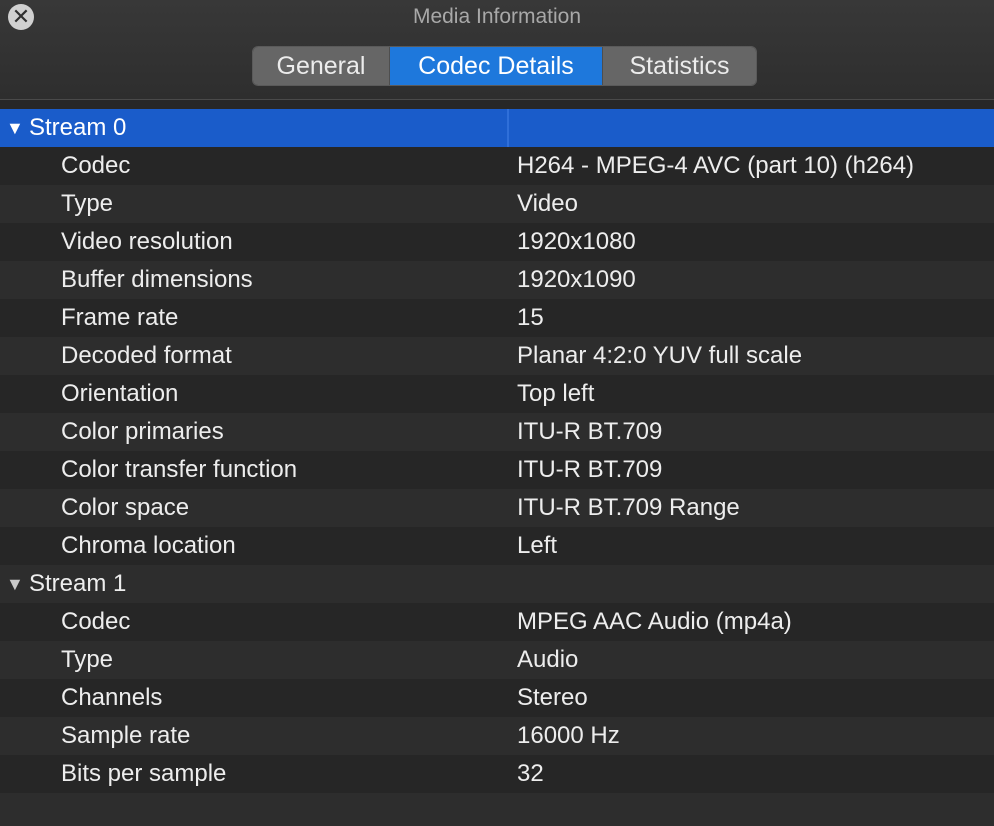  What do you see at coordinates (497, 546) in the screenshot?
I see `property-row: Chroma location Left` at bounding box center [497, 546].